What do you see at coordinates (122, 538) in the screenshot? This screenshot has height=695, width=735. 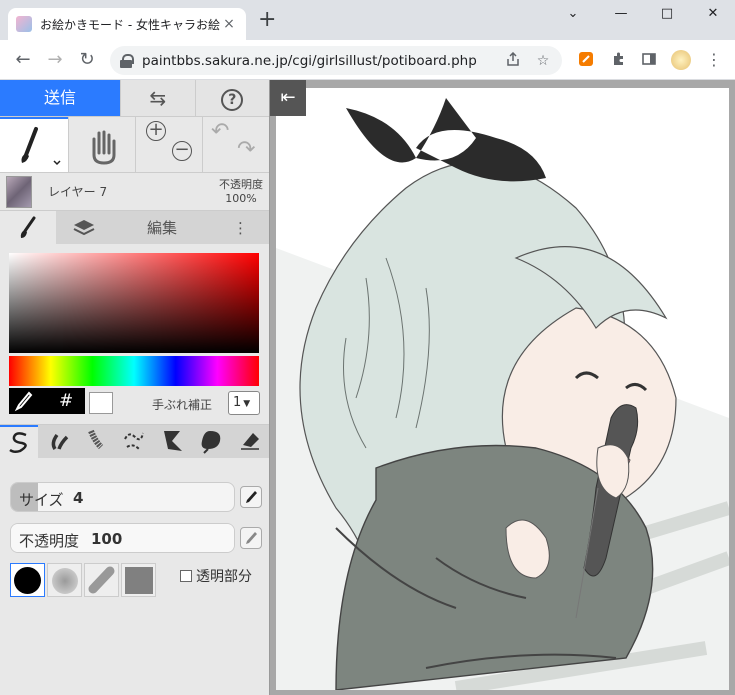 I see `opacity-slider: 不透明度 100` at bounding box center [122, 538].